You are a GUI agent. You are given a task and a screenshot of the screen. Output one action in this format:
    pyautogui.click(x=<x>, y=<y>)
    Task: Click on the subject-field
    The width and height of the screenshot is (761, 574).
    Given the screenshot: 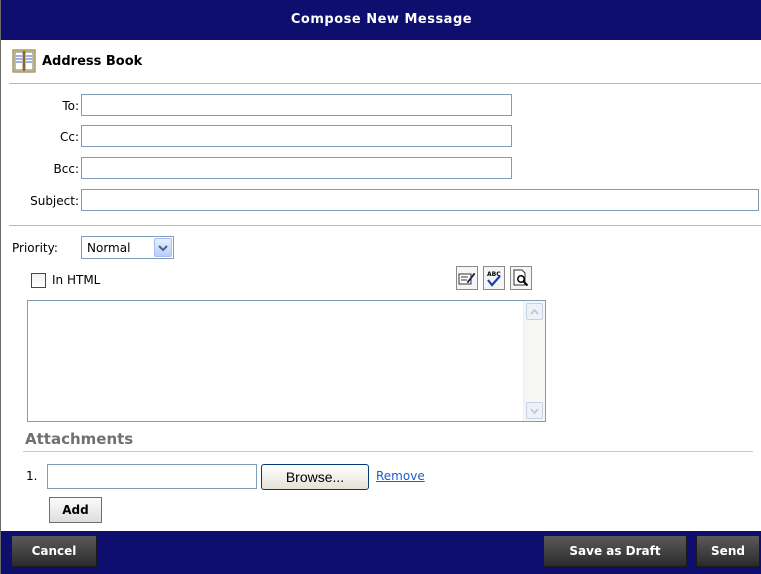 What is the action you would take?
    pyautogui.click(x=420, y=200)
    